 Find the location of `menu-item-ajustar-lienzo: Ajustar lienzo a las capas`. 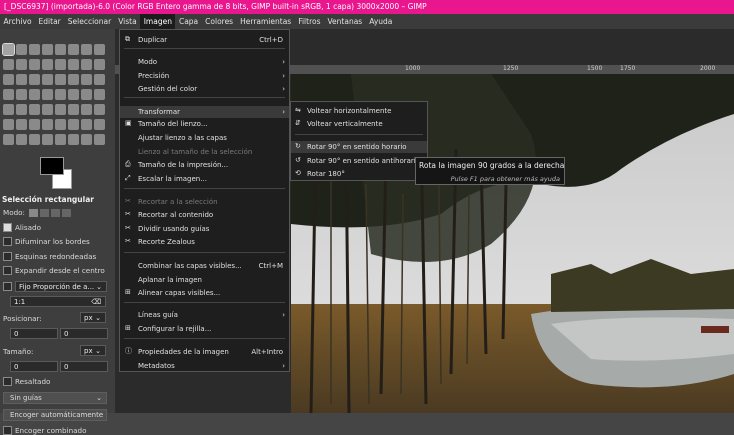

menu-item-ajustar-lienzo: Ajustar lienzo a las capas is located at coordinates (204, 138).